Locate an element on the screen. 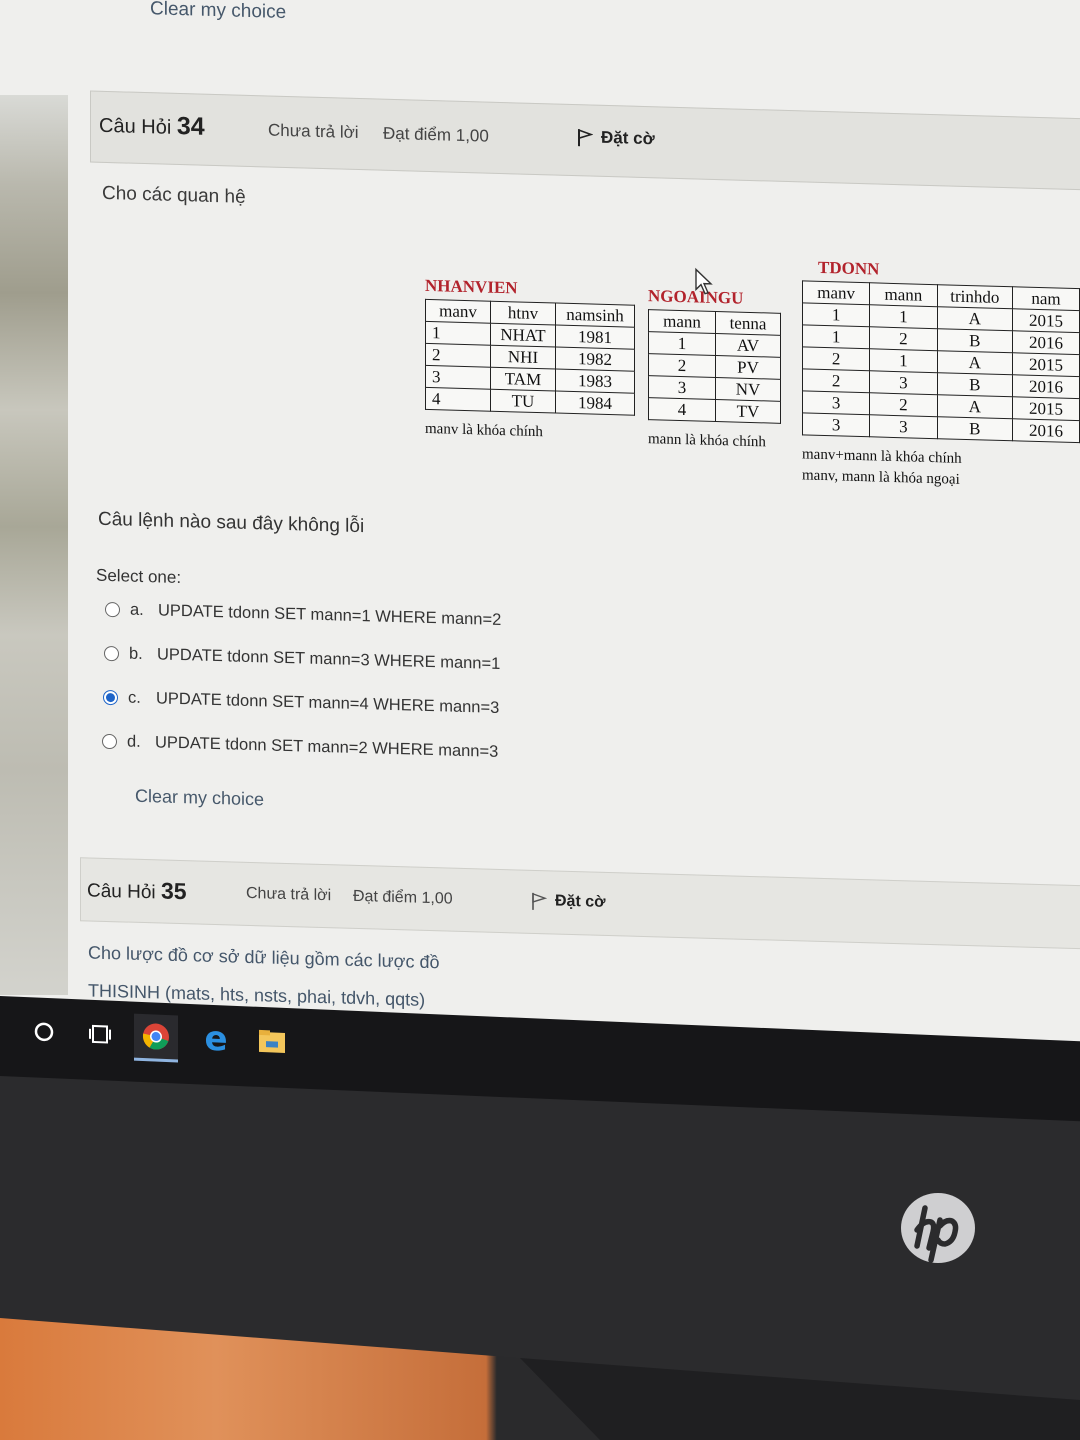 The height and width of the screenshot is (1440, 1080). question-prompt: Câu lệnh nào sau đây không lỗi is located at coordinates (231, 523).